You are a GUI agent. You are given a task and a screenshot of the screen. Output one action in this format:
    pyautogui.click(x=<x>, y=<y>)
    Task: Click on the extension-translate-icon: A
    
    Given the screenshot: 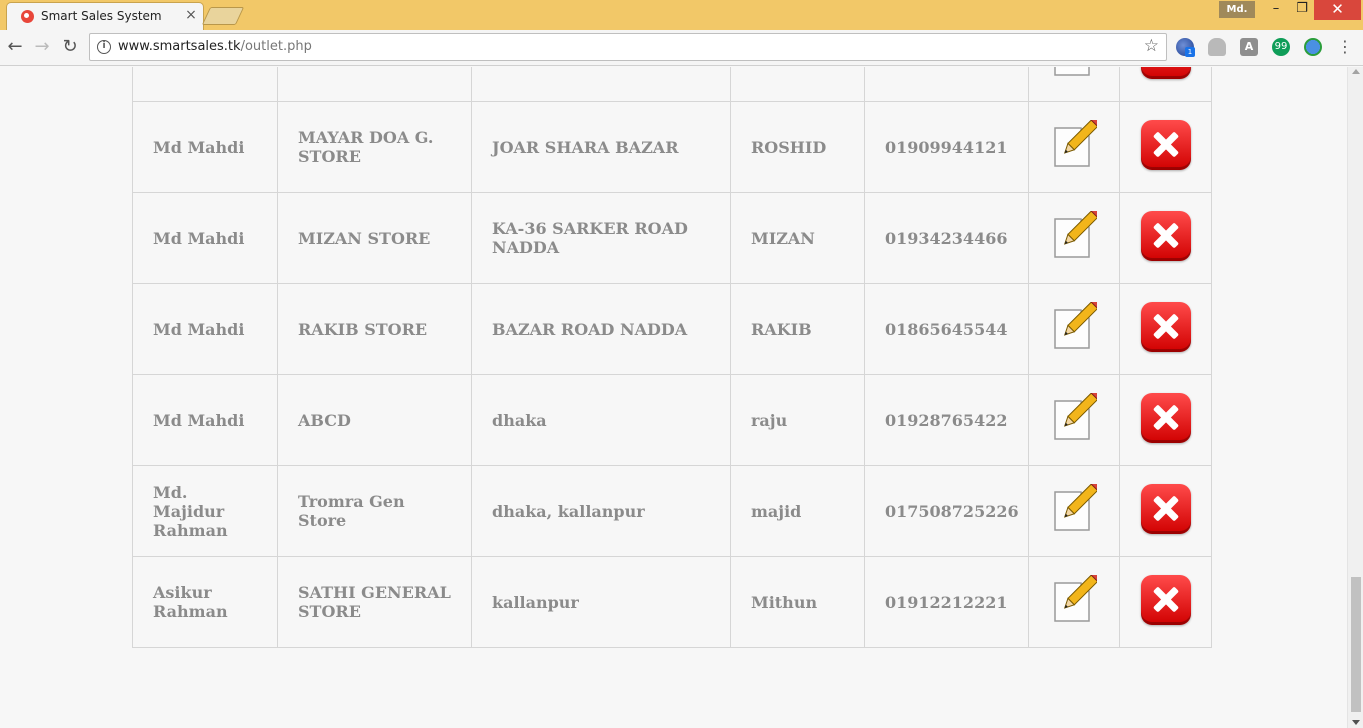 What is the action you would take?
    pyautogui.click(x=1249, y=47)
    